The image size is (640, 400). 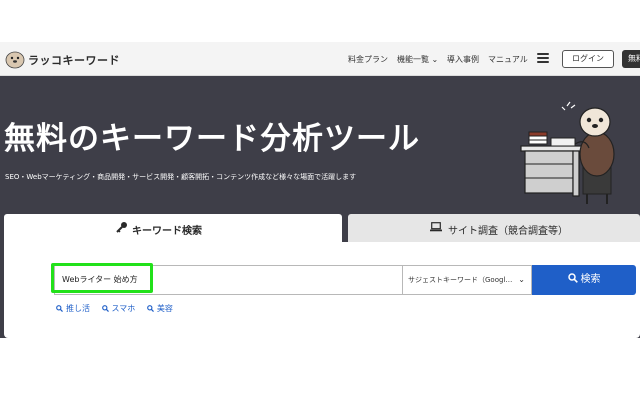 I want to click on search-button-label: 検索, so click(x=590, y=279).